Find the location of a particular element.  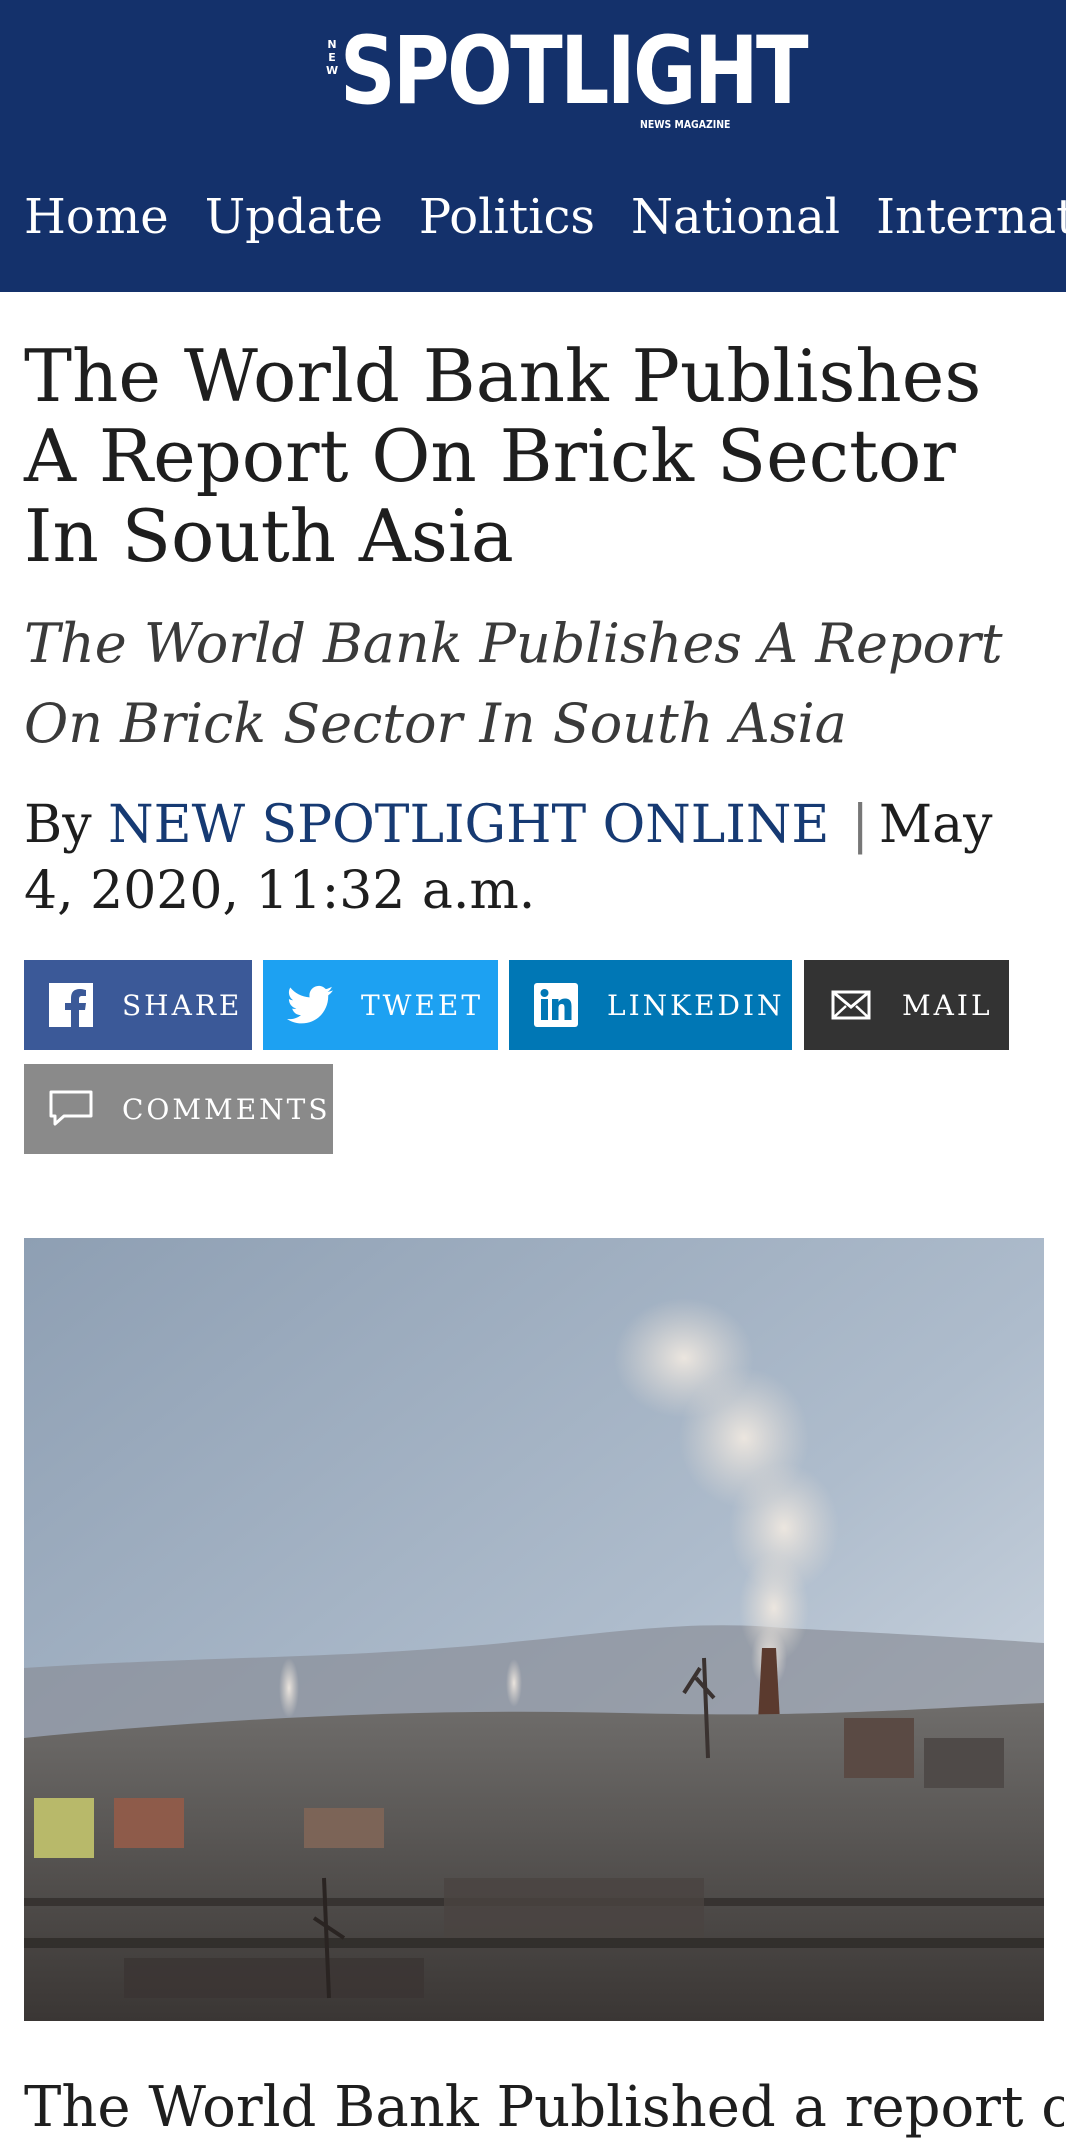

logo-new-text: NEW is located at coordinates (332, 57).